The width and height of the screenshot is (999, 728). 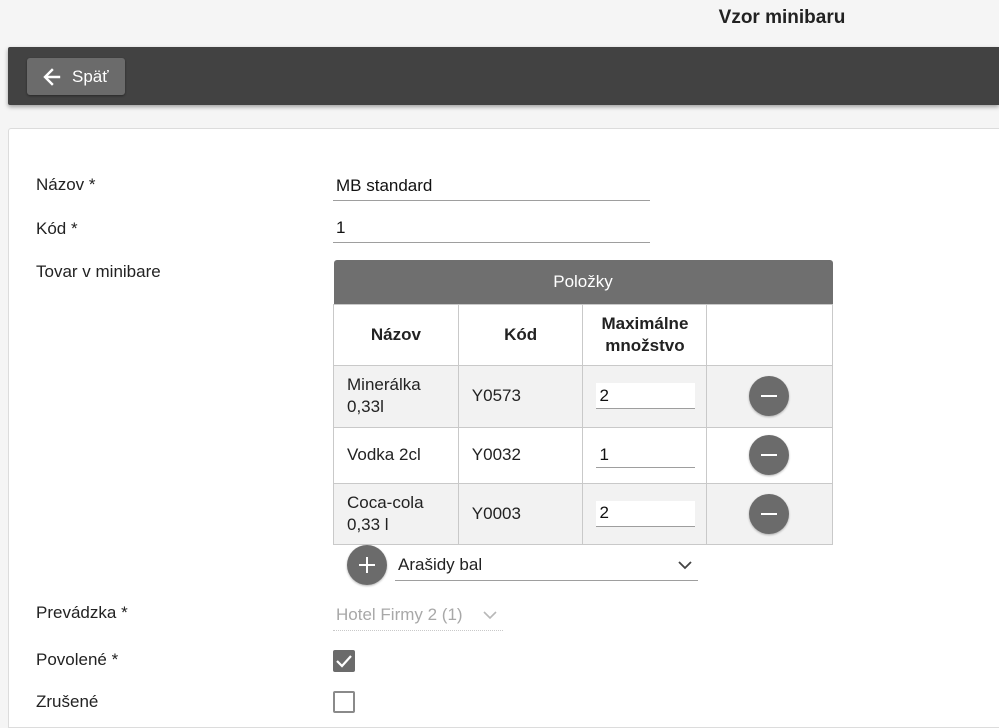 I want to click on toolbar: Späť, so click(x=503, y=76).